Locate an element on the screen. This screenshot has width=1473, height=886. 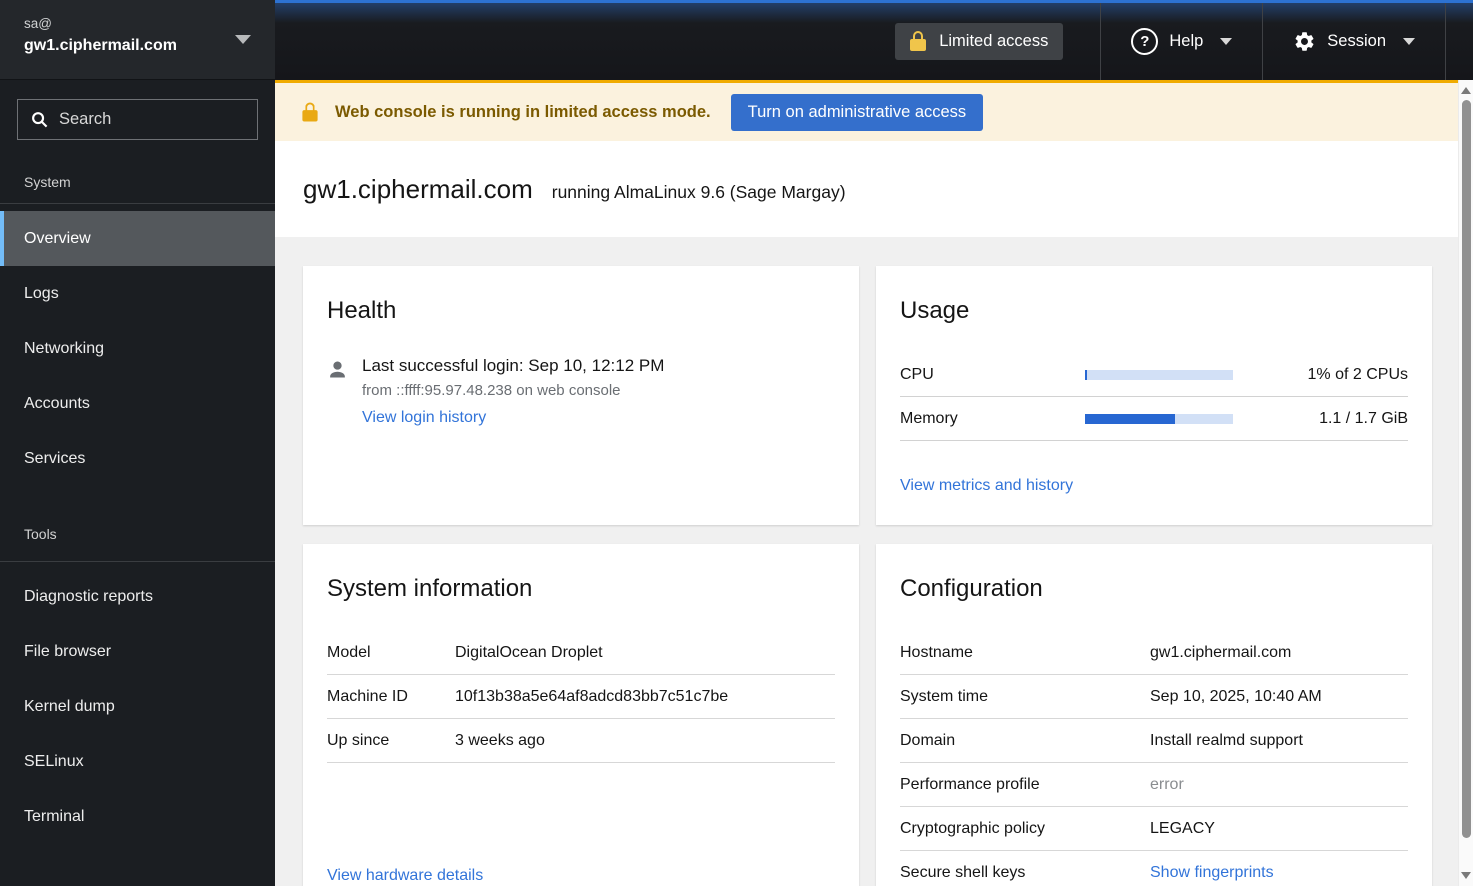
table-row: Domain Install realmd support is located at coordinates (1154, 741).